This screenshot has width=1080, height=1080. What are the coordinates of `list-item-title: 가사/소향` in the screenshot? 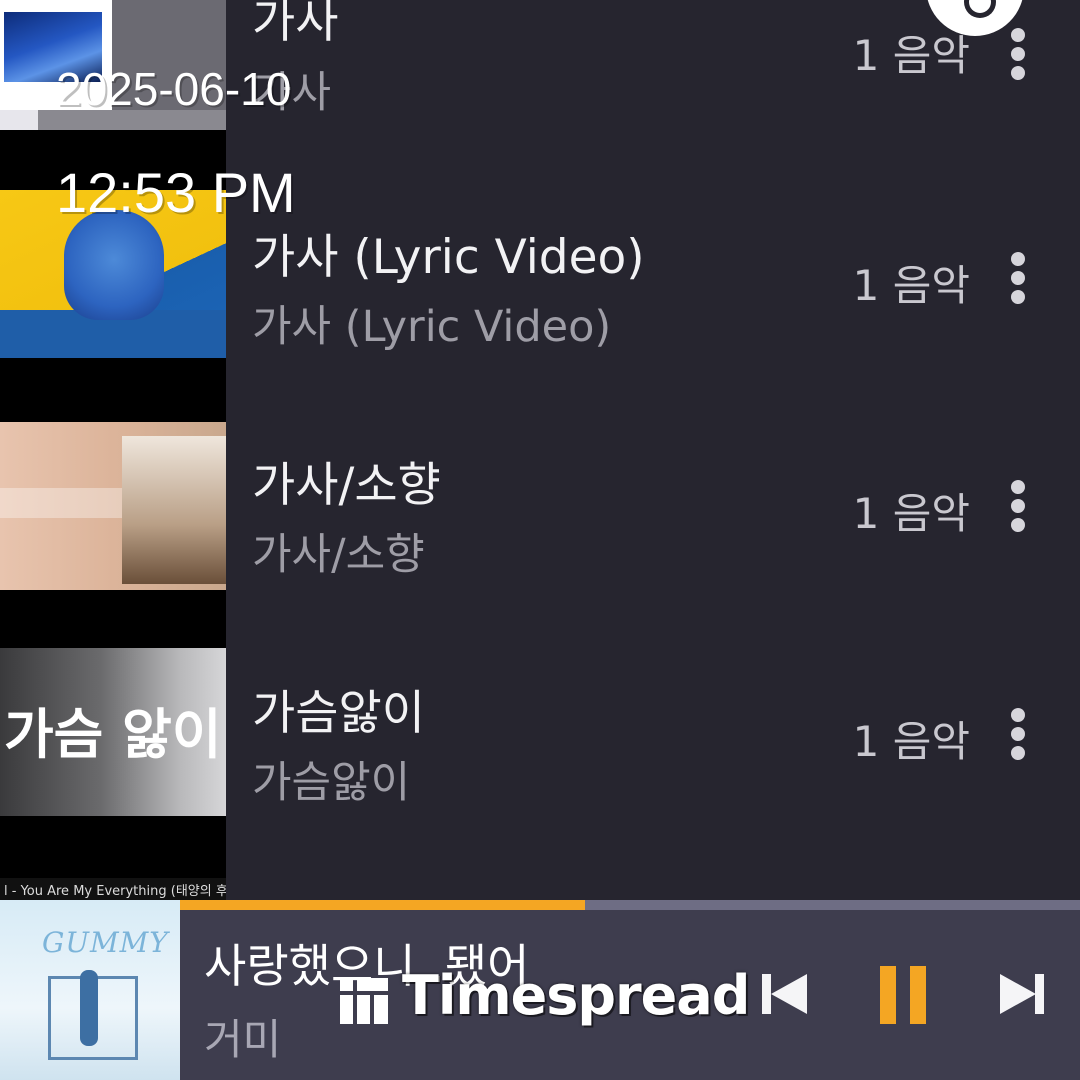 It's located at (346, 485).